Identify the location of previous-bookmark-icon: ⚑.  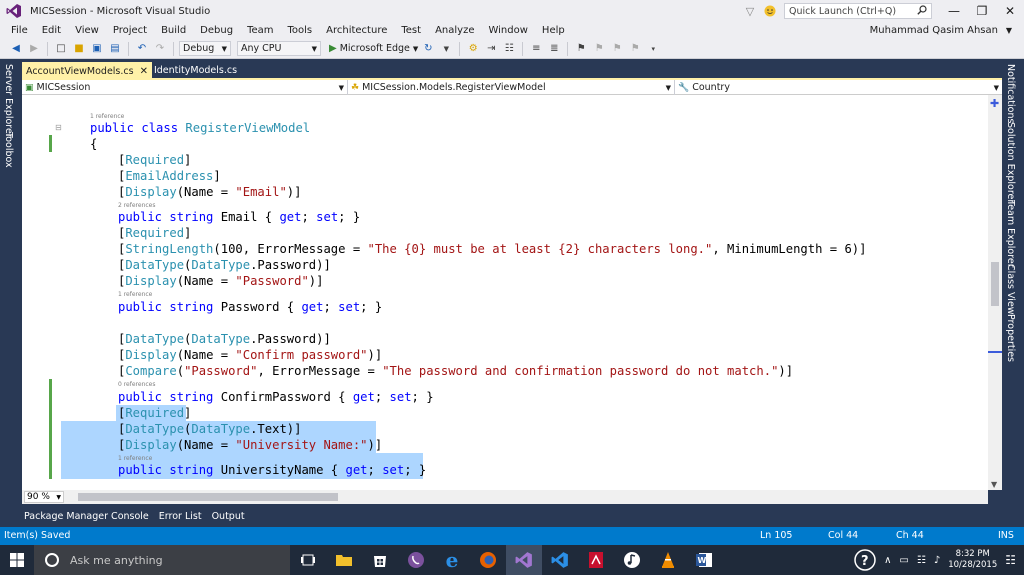
(599, 49).